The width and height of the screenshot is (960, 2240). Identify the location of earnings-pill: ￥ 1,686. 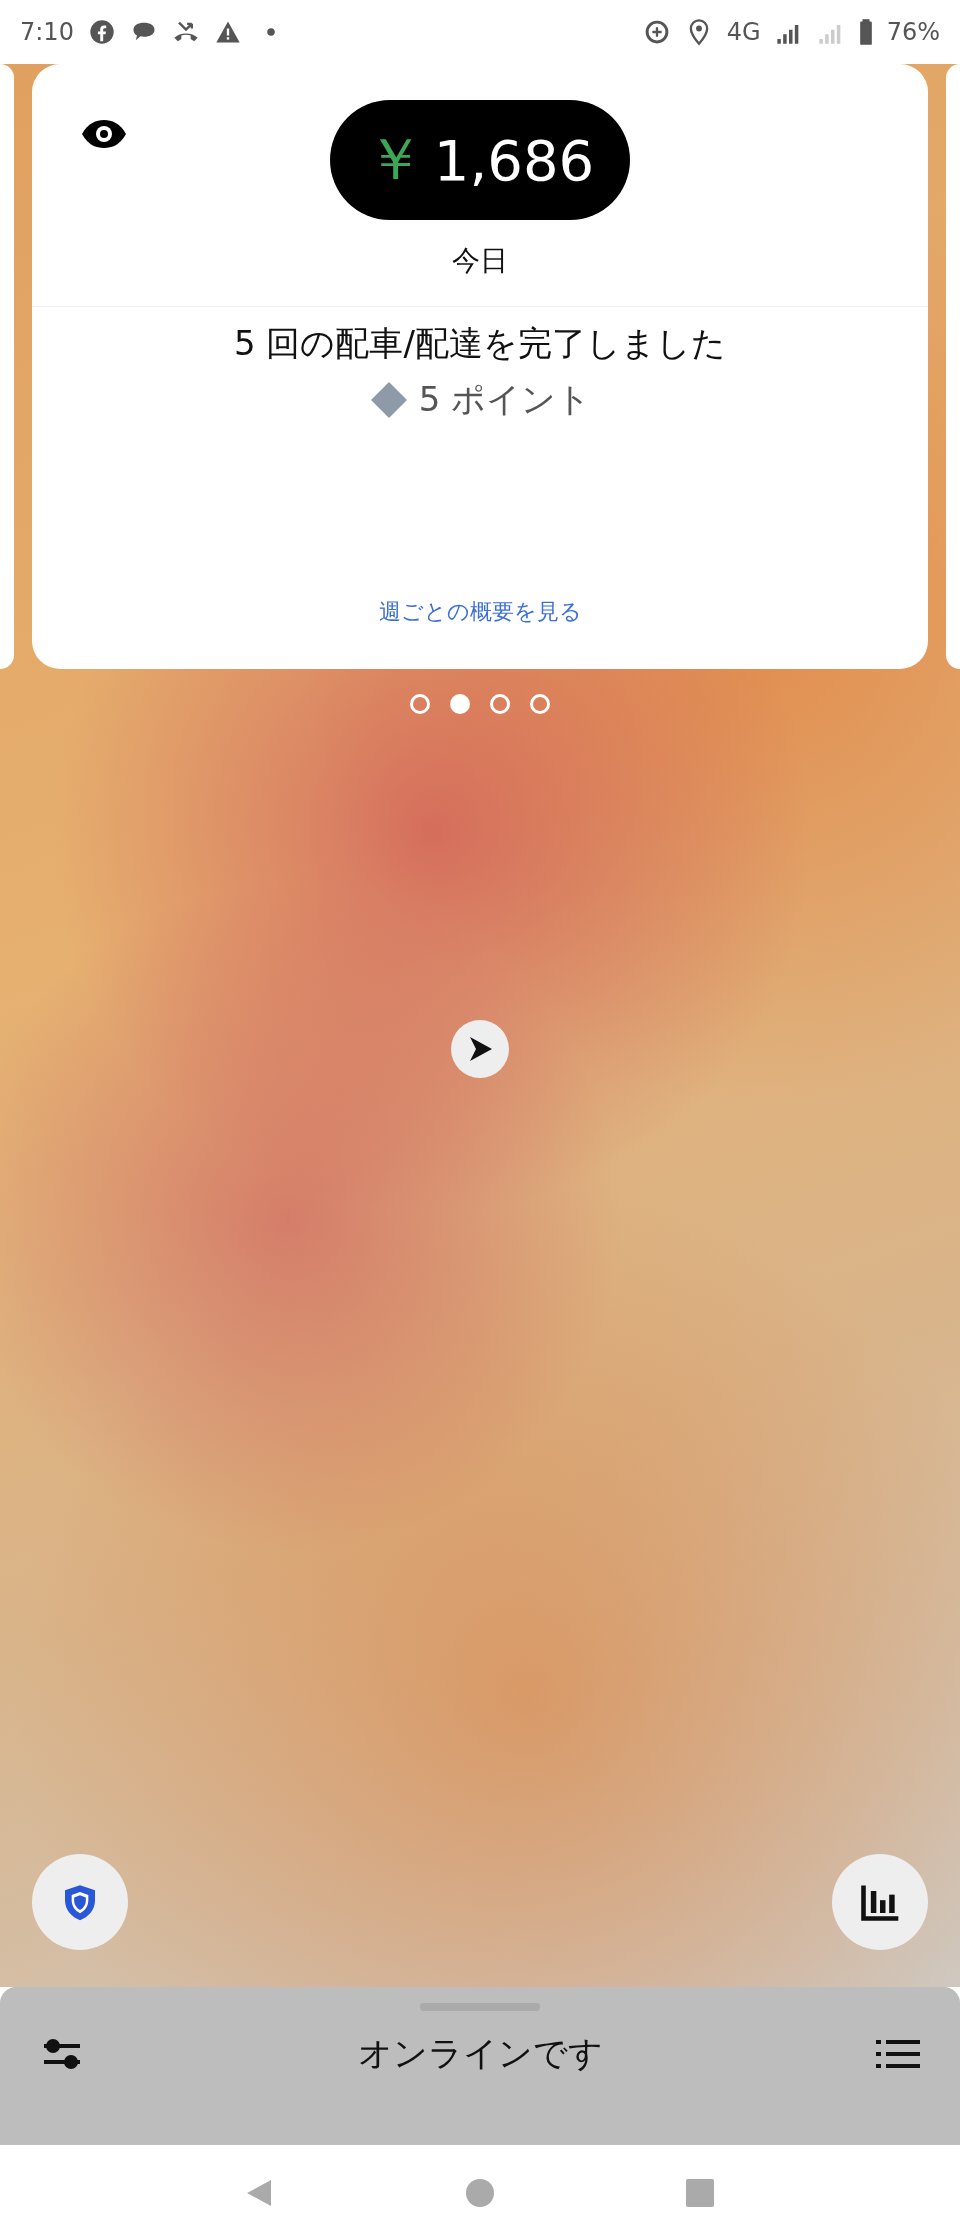
(480, 160).